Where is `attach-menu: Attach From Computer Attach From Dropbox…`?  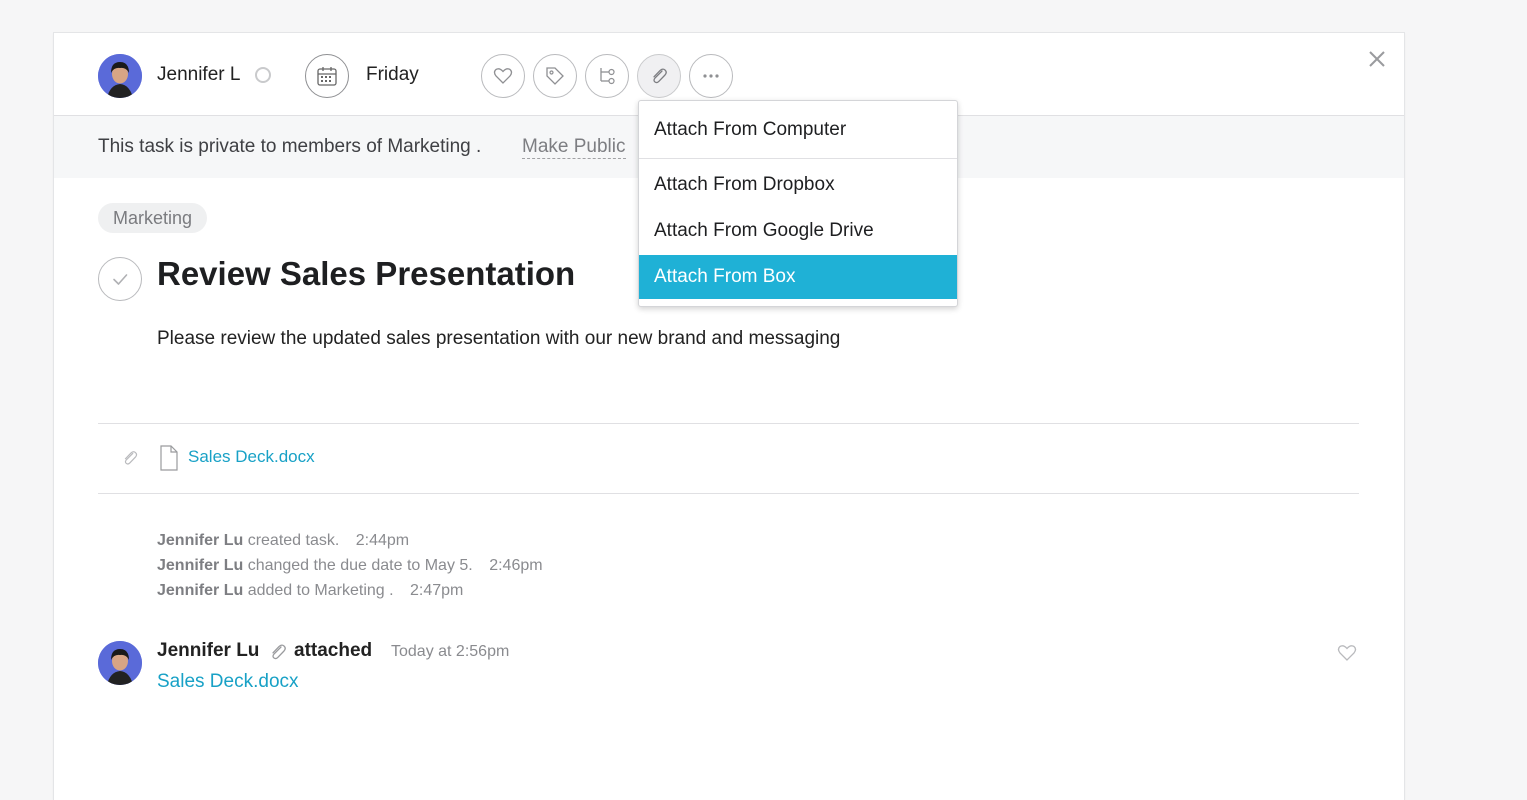 attach-menu: Attach From Computer Attach From Dropbox… is located at coordinates (798, 203).